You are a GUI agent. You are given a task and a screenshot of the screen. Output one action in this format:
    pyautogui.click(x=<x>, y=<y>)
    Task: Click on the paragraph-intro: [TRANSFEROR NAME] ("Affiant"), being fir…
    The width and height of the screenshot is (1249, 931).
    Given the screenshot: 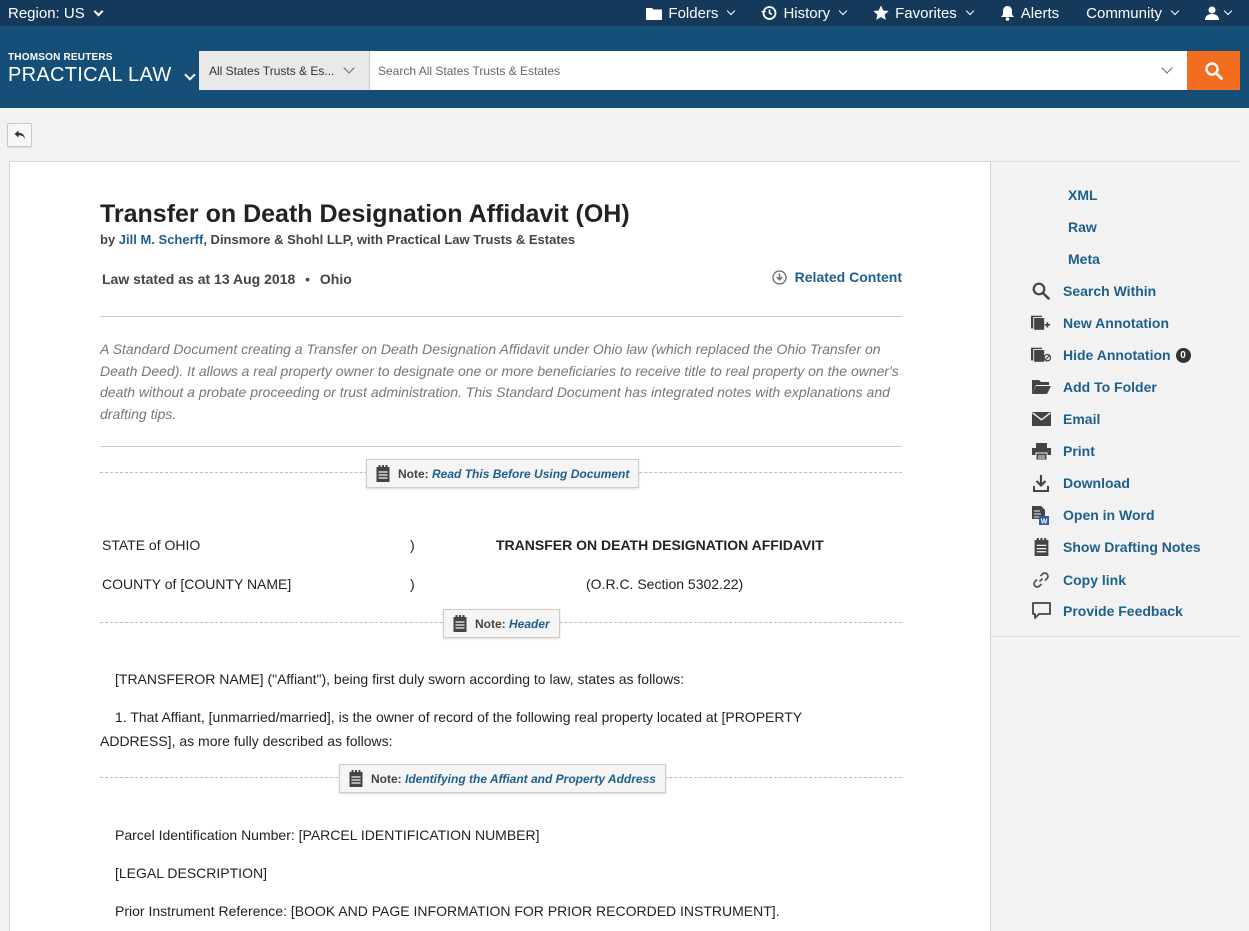 What is the action you would take?
    pyautogui.click(x=400, y=679)
    